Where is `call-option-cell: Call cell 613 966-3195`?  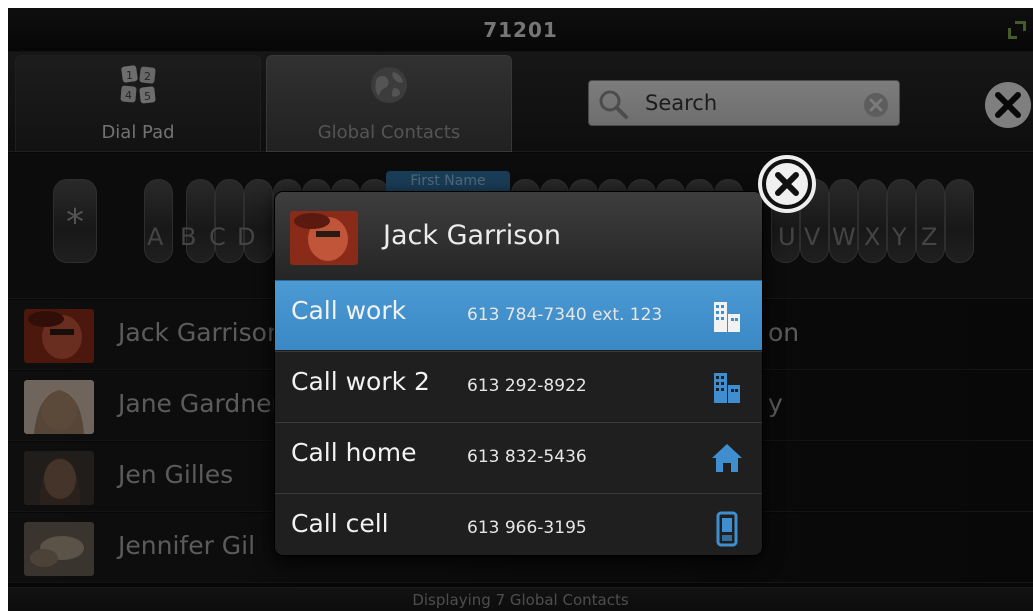
call-option-cell: Call cell 613 966-3195 is located at coordinates (518, 524).